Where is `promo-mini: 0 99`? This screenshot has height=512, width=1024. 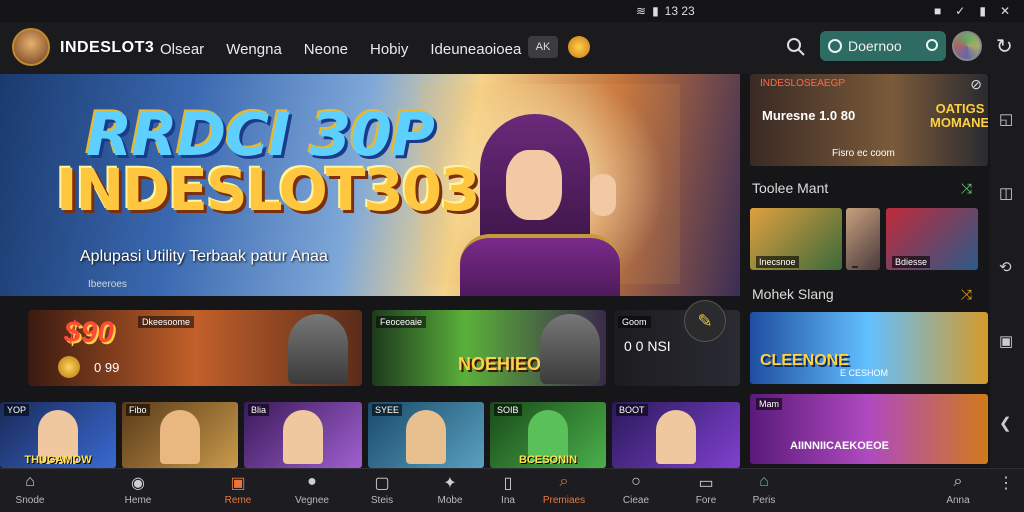
promo-mini: 0 99 is located at coordinates (107, 367).